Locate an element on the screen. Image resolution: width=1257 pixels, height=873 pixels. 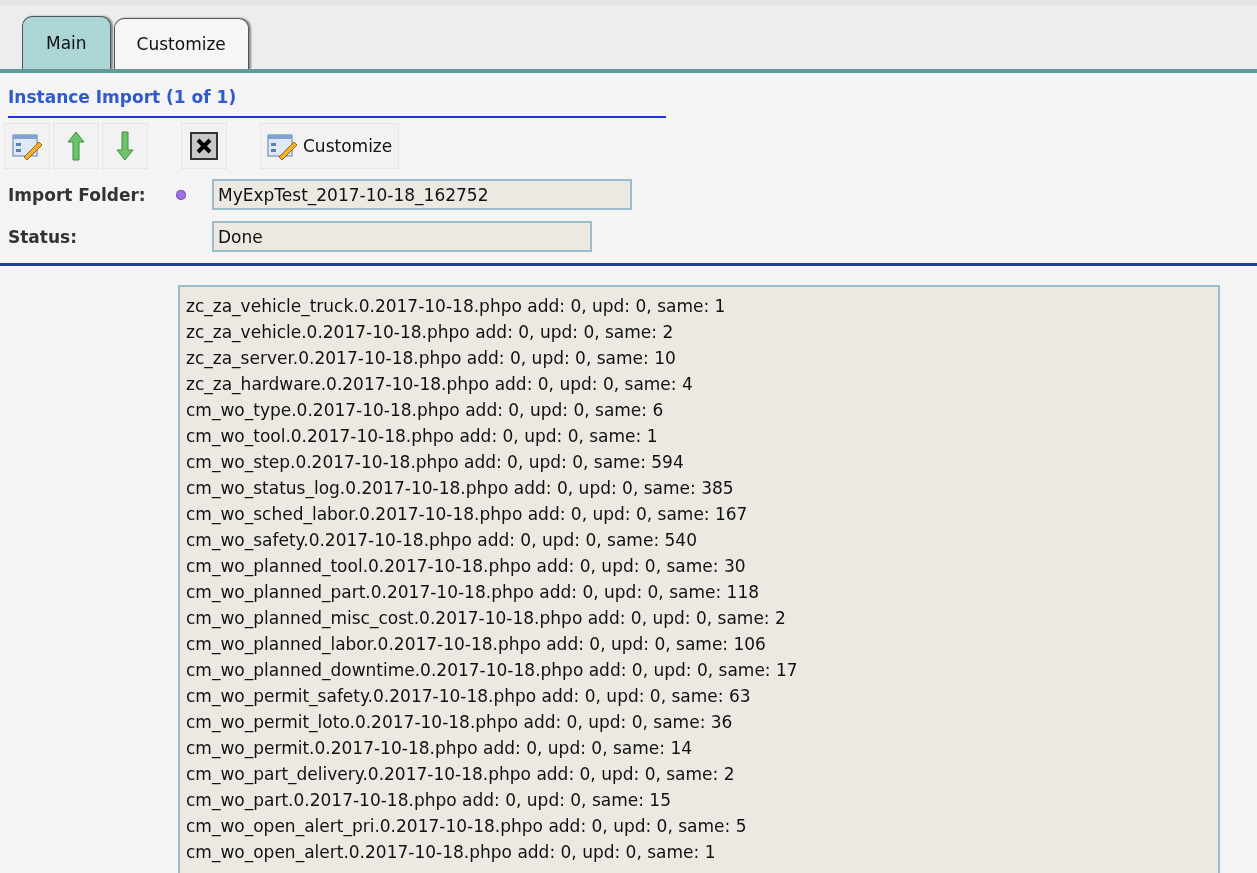
log-line: cm_wo_status_log.0.2017-10-18.phpo add: 0, upd: 0, same: 385 is located at coordinates (460, 489).